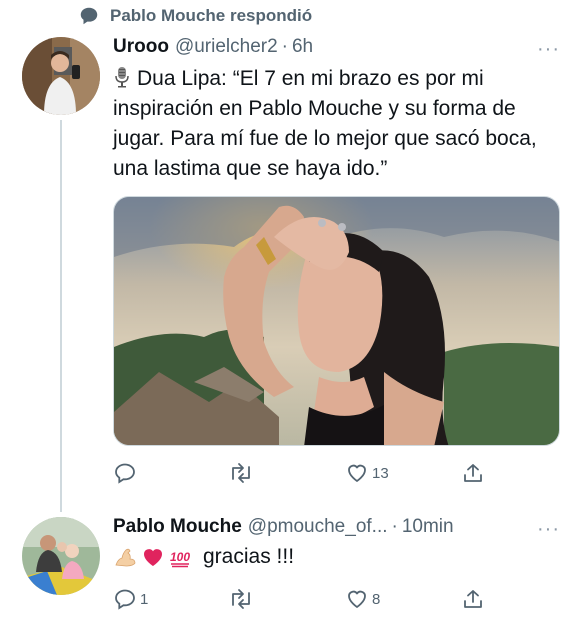 The height and width of the screenshot is (620, 581). I want to click on author-handle: @urielcher2, so click(226, 47).